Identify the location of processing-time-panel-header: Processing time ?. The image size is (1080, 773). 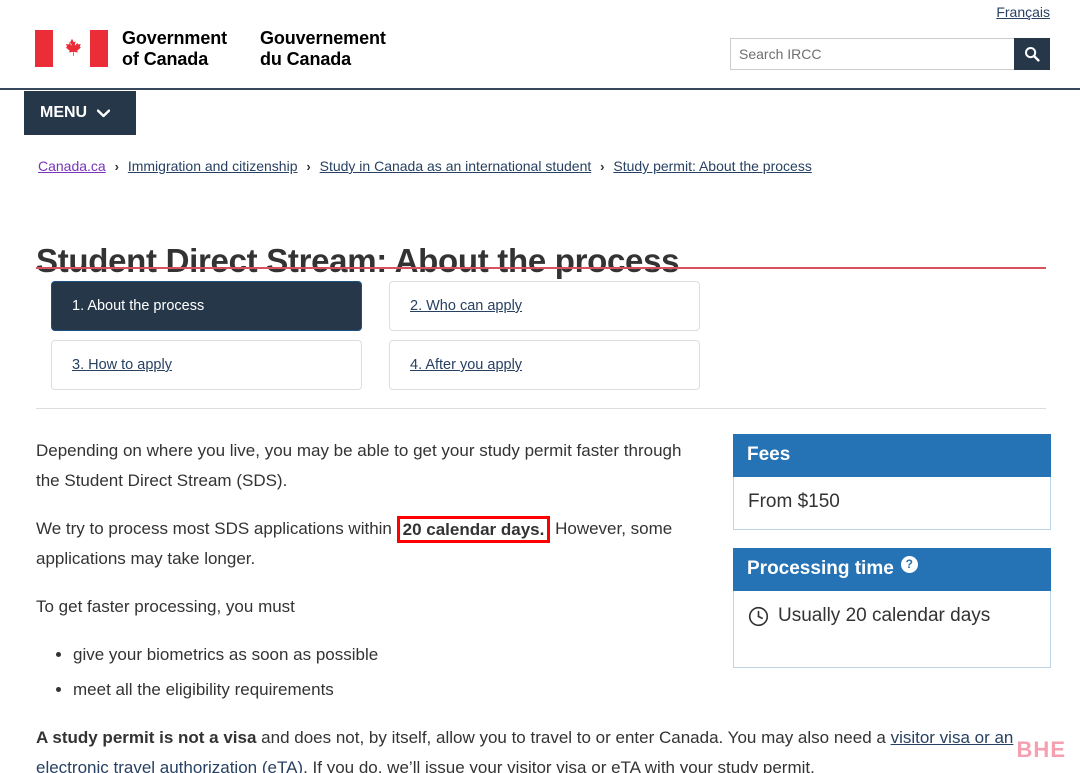
(892, 569).